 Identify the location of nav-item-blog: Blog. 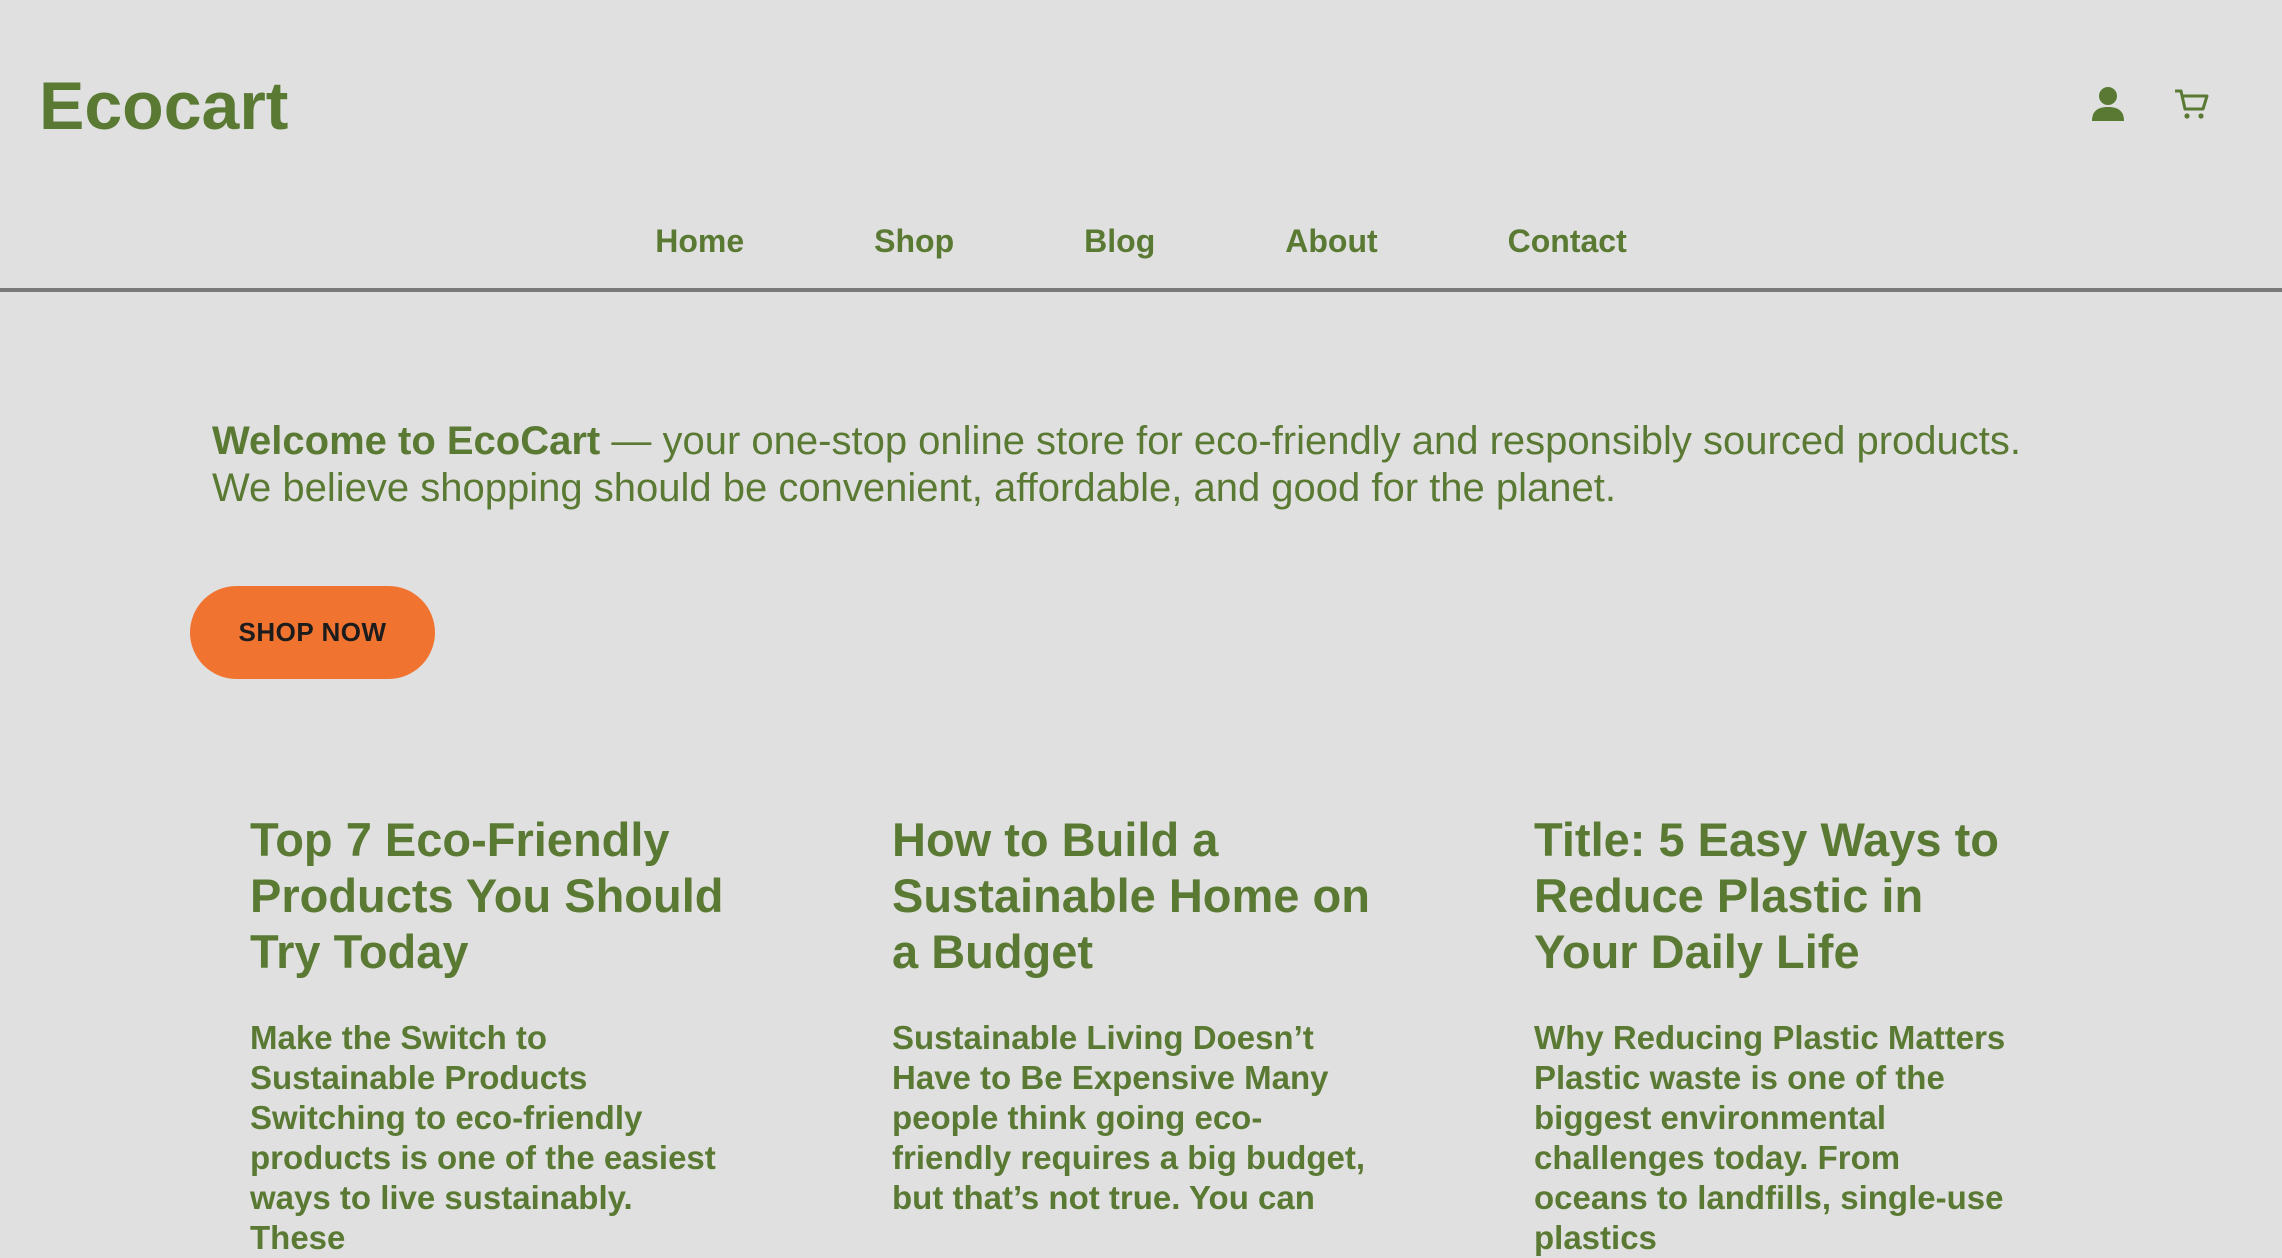
(1119, 241).